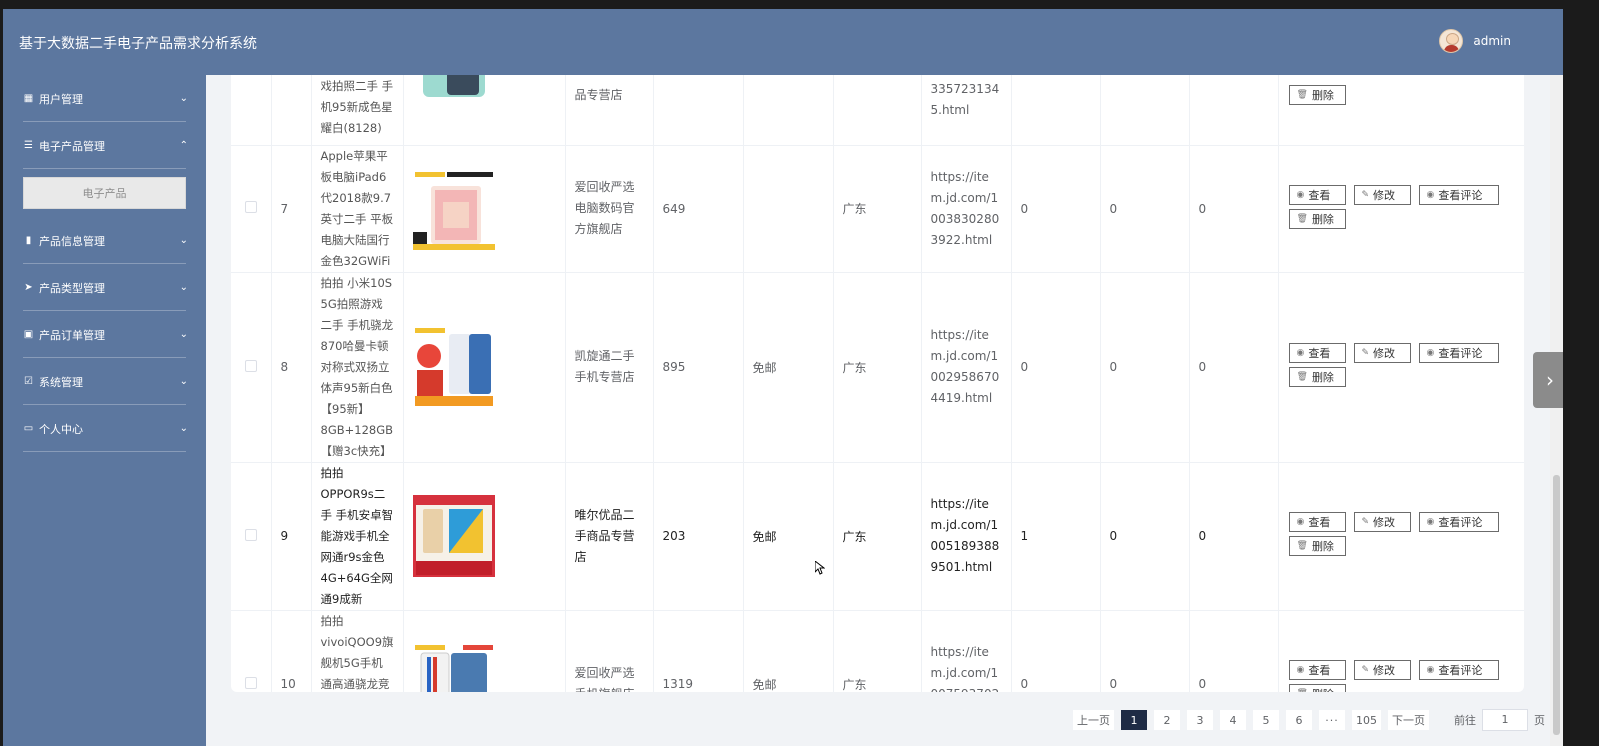 The width and height of the screenshot is (1599, 746). Describe the element at coordinates (1233, 720) in the screenshot. I see `page-4-button: 4` at that location.